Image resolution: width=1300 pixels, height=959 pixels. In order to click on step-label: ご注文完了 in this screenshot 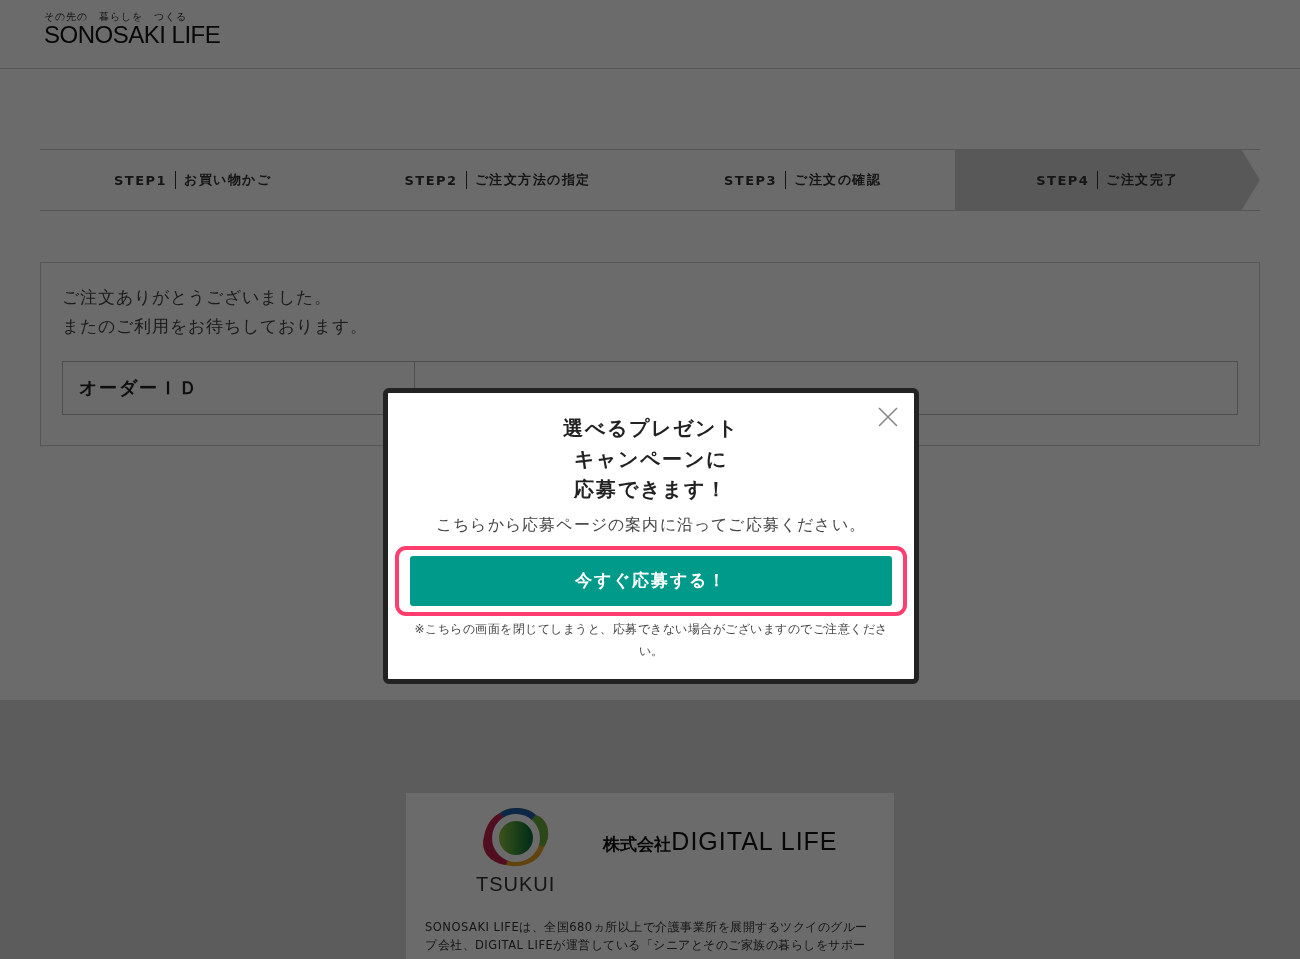, I will do `click(1142, 180)`.